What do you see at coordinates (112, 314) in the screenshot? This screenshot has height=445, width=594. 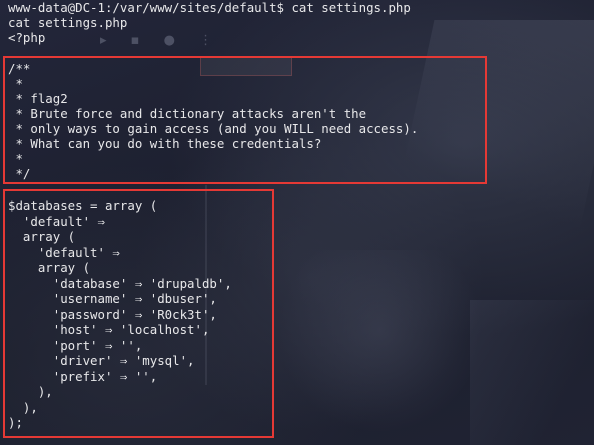 I see `code-line: 'password' ⇒ 'R0ck3t',` at bounding box center [112, 314].